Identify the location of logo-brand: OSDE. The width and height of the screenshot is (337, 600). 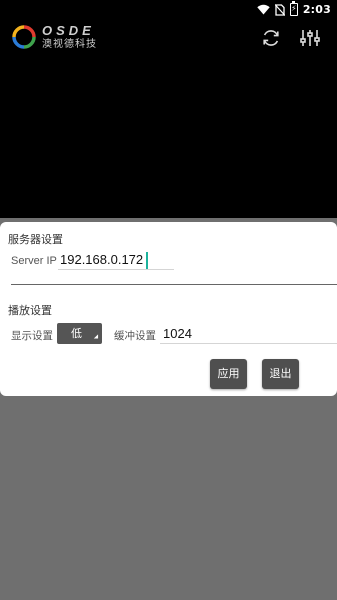
(68, 30).